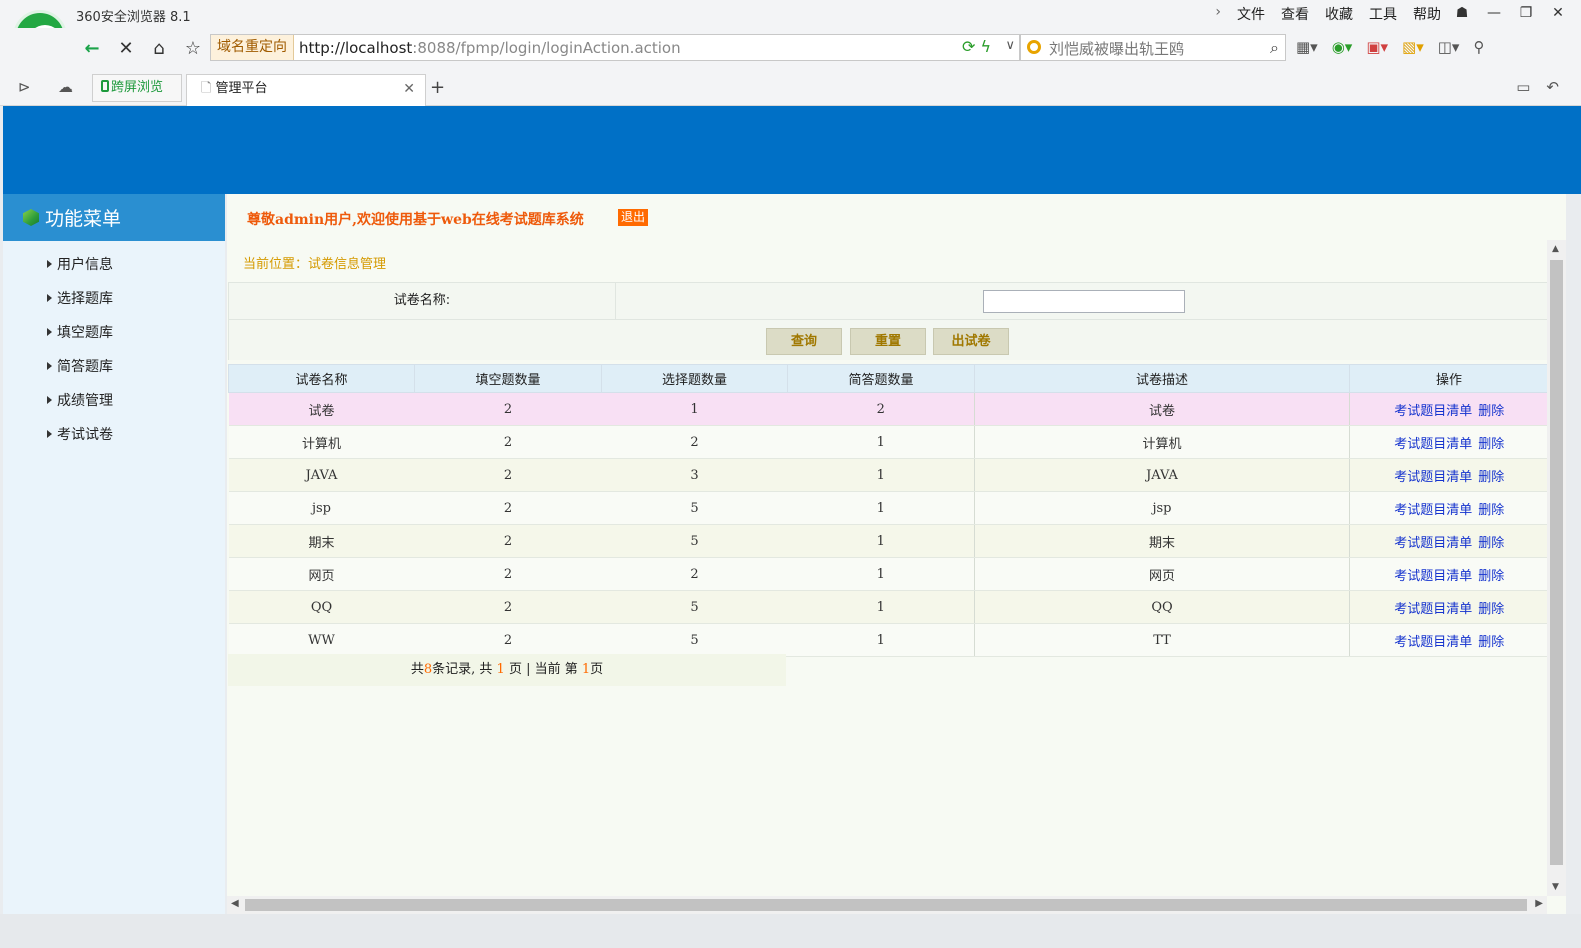 This screenshot has width=1581, height=948. Describe the element at coordinates (1218, 14) in the screenshot. I see `menu-expand-icon: ›` at that location.